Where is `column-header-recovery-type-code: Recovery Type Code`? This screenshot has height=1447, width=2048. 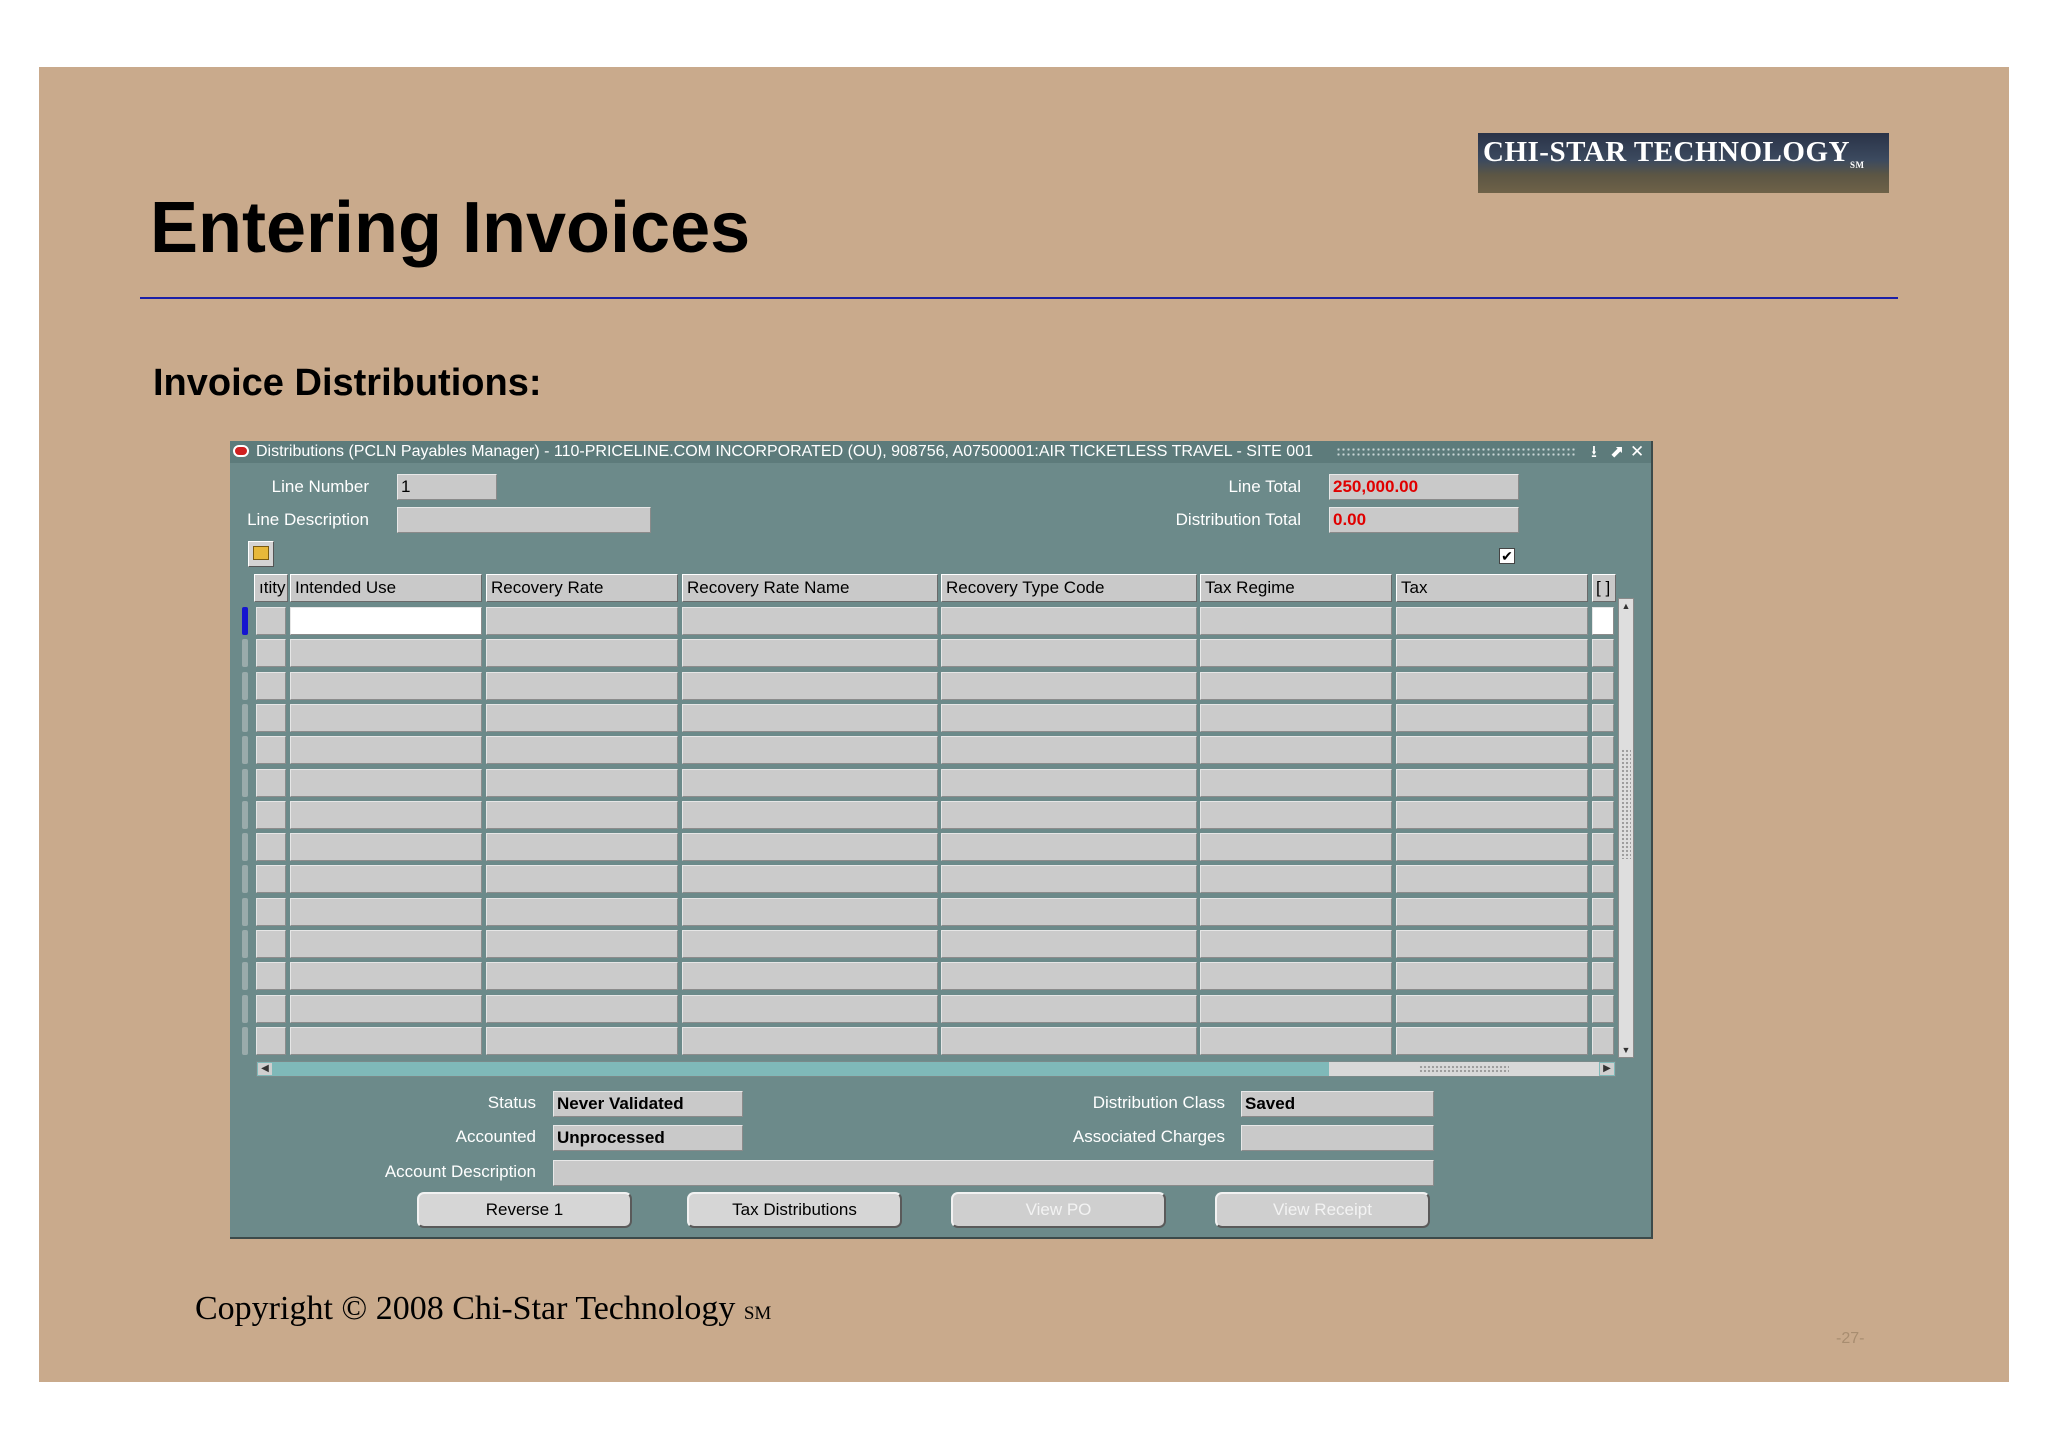 column-header-recovery-type-code: Recovery Type Code is located at coordinates (1069, 588).